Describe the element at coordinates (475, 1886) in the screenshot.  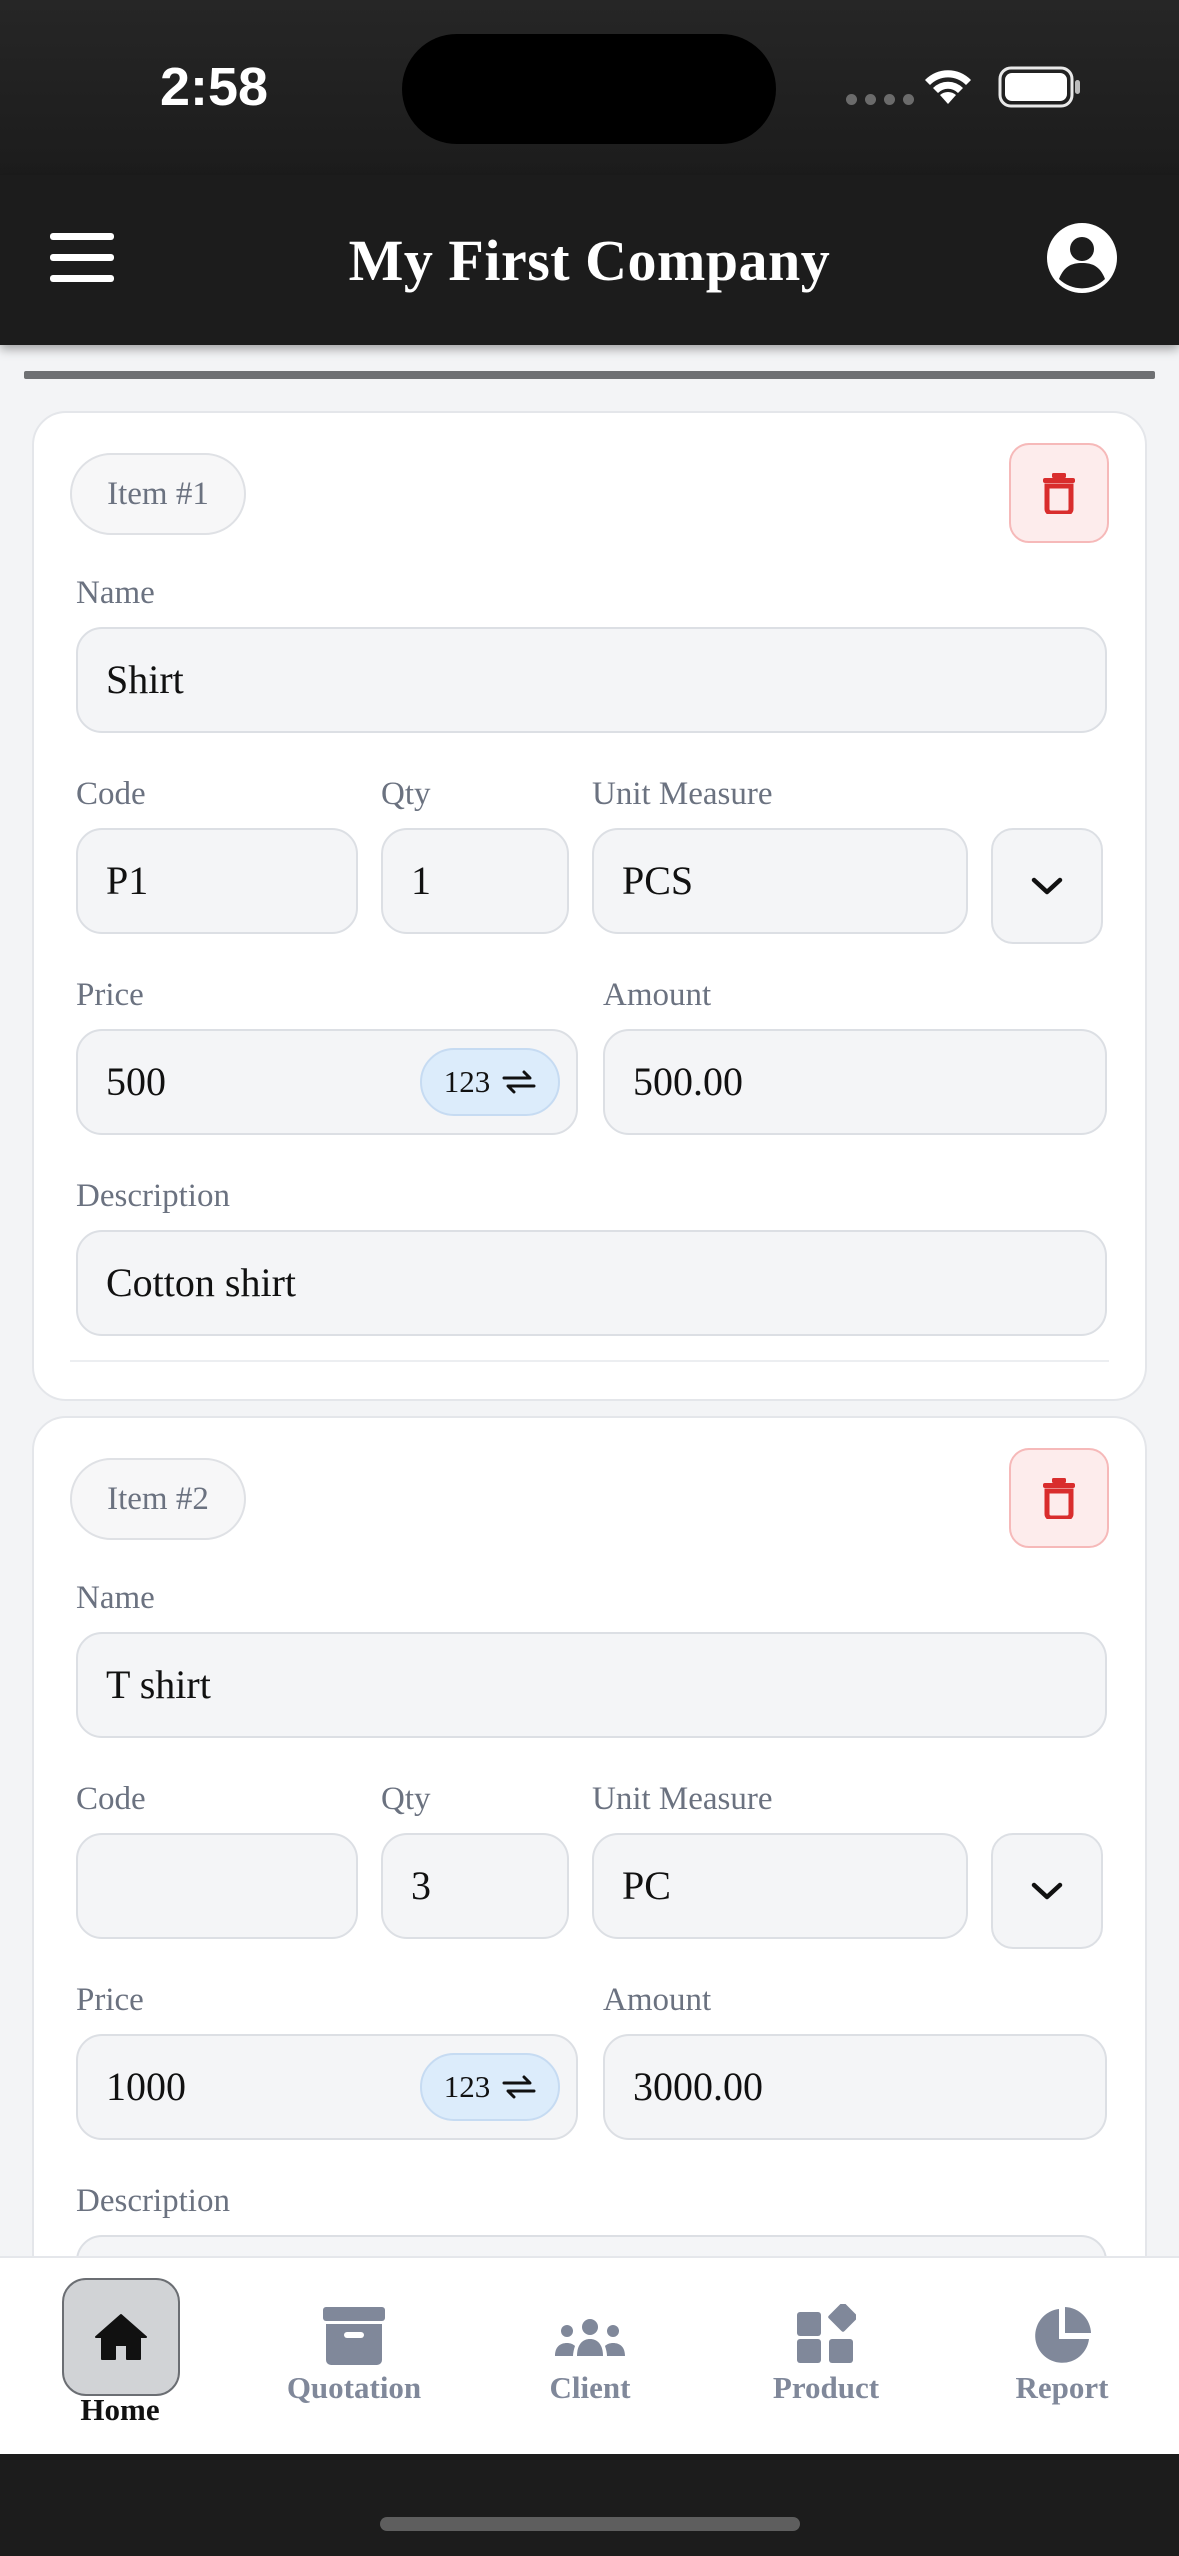
I see `qty-input: 3` at that location.